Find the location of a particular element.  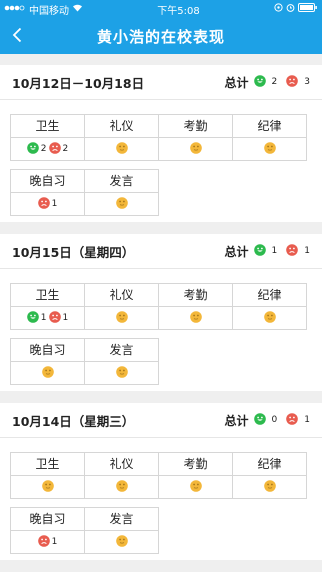

alarm-icon is located at coordinates (290, 9).